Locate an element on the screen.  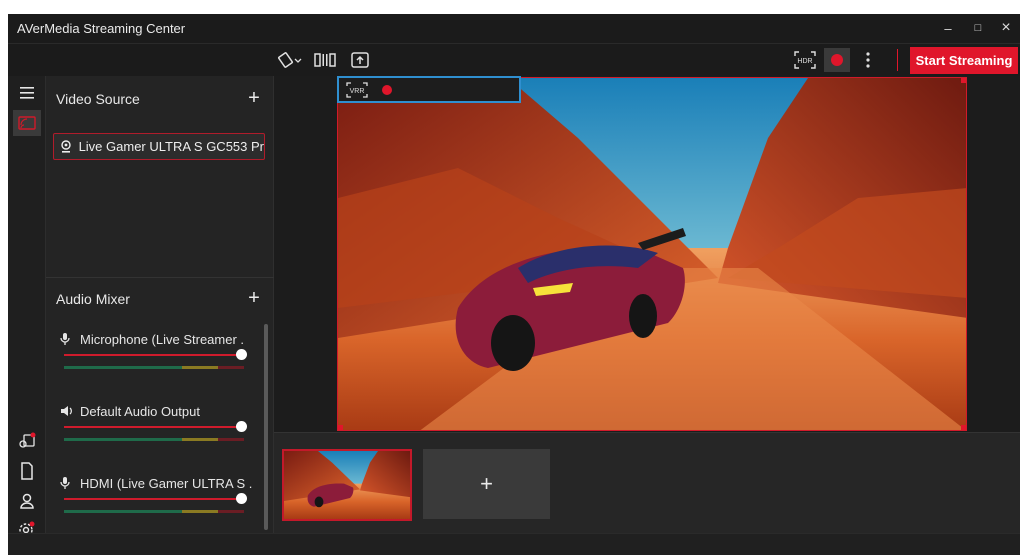
close-button: × is located at coordinates (1006, 28).